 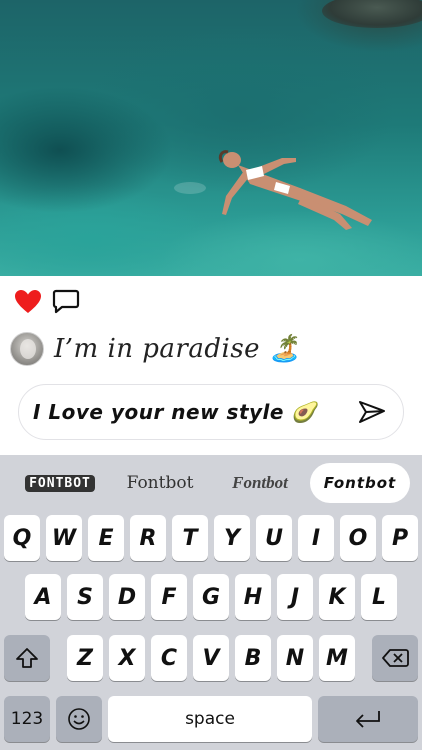 I want to click on key-u: U, so click(x=274, y=538).